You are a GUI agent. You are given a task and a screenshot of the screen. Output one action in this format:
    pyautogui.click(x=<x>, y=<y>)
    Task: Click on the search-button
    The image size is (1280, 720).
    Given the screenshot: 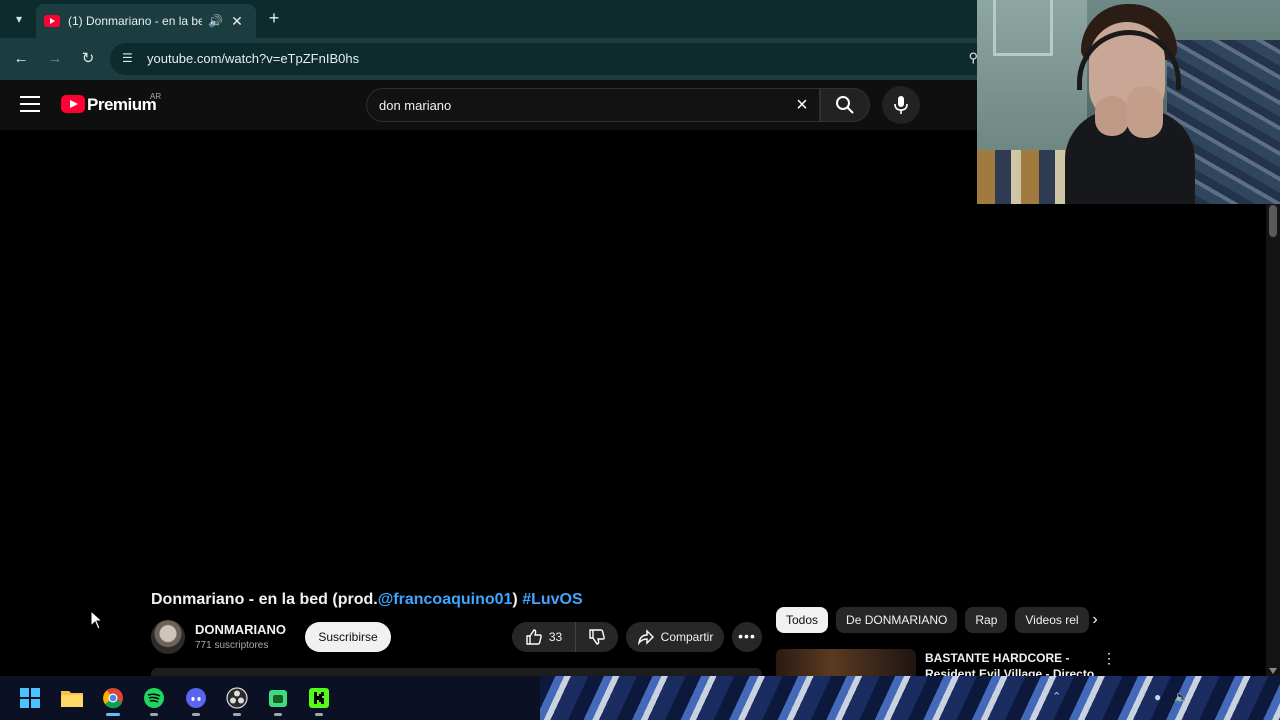 What is the action you would take?
    pyautogui.click(x=845, y=105)
    